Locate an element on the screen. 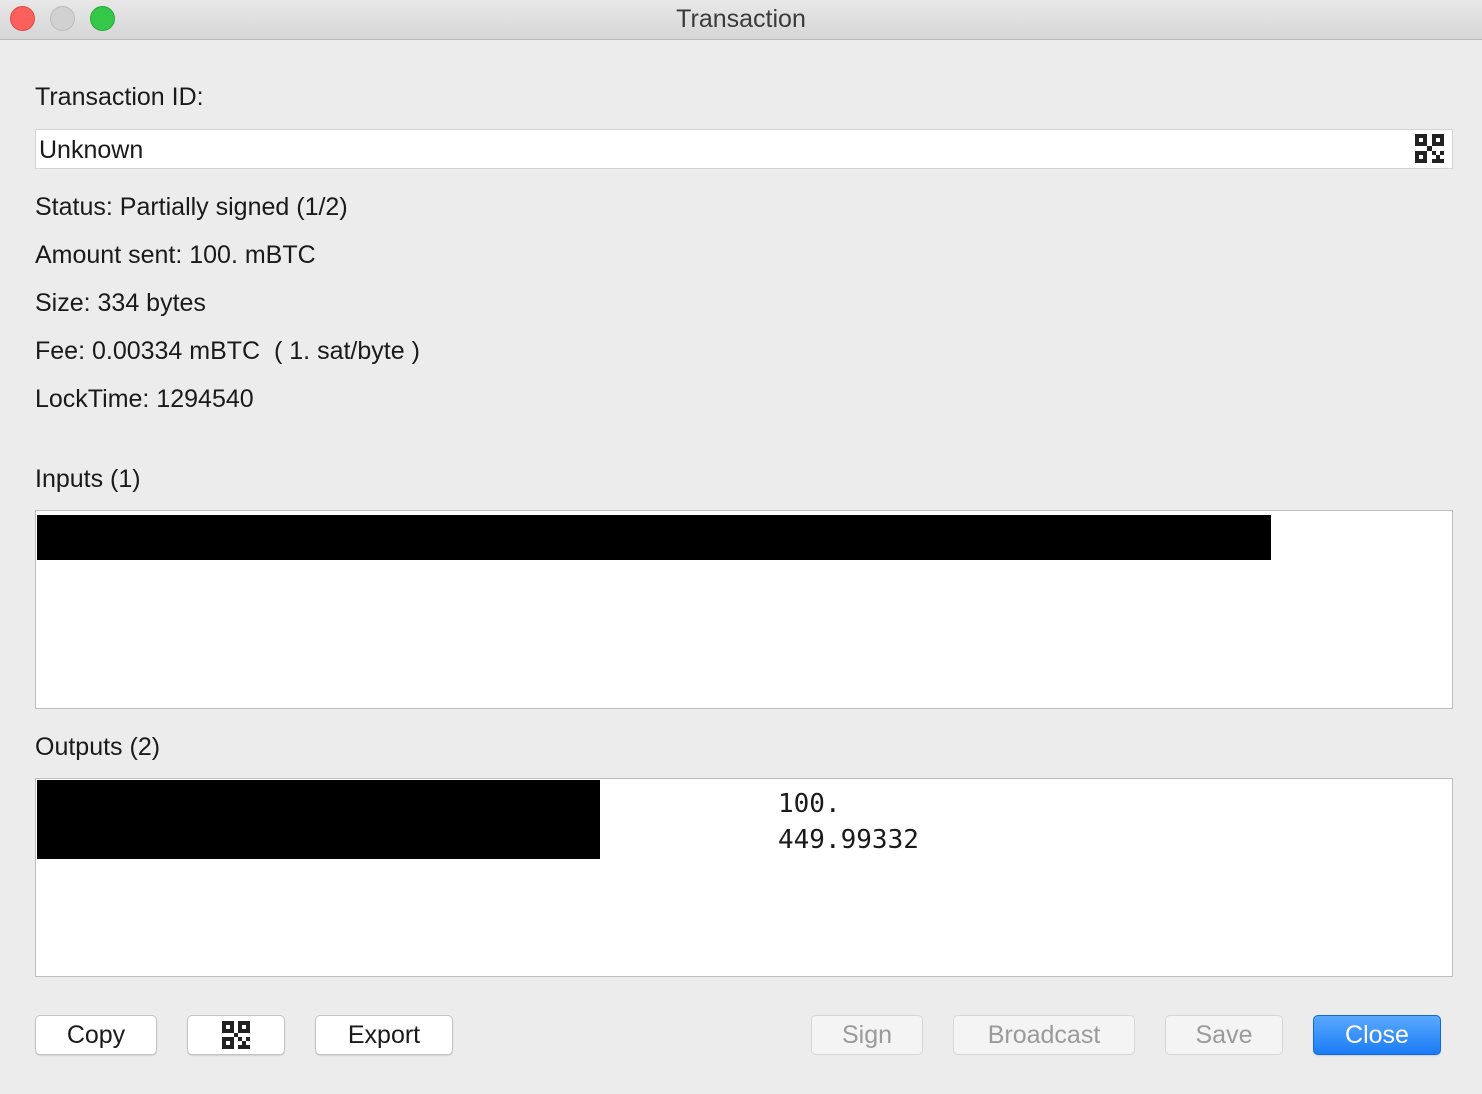  redacted-output-addresses is located at coordinates (318, 819).